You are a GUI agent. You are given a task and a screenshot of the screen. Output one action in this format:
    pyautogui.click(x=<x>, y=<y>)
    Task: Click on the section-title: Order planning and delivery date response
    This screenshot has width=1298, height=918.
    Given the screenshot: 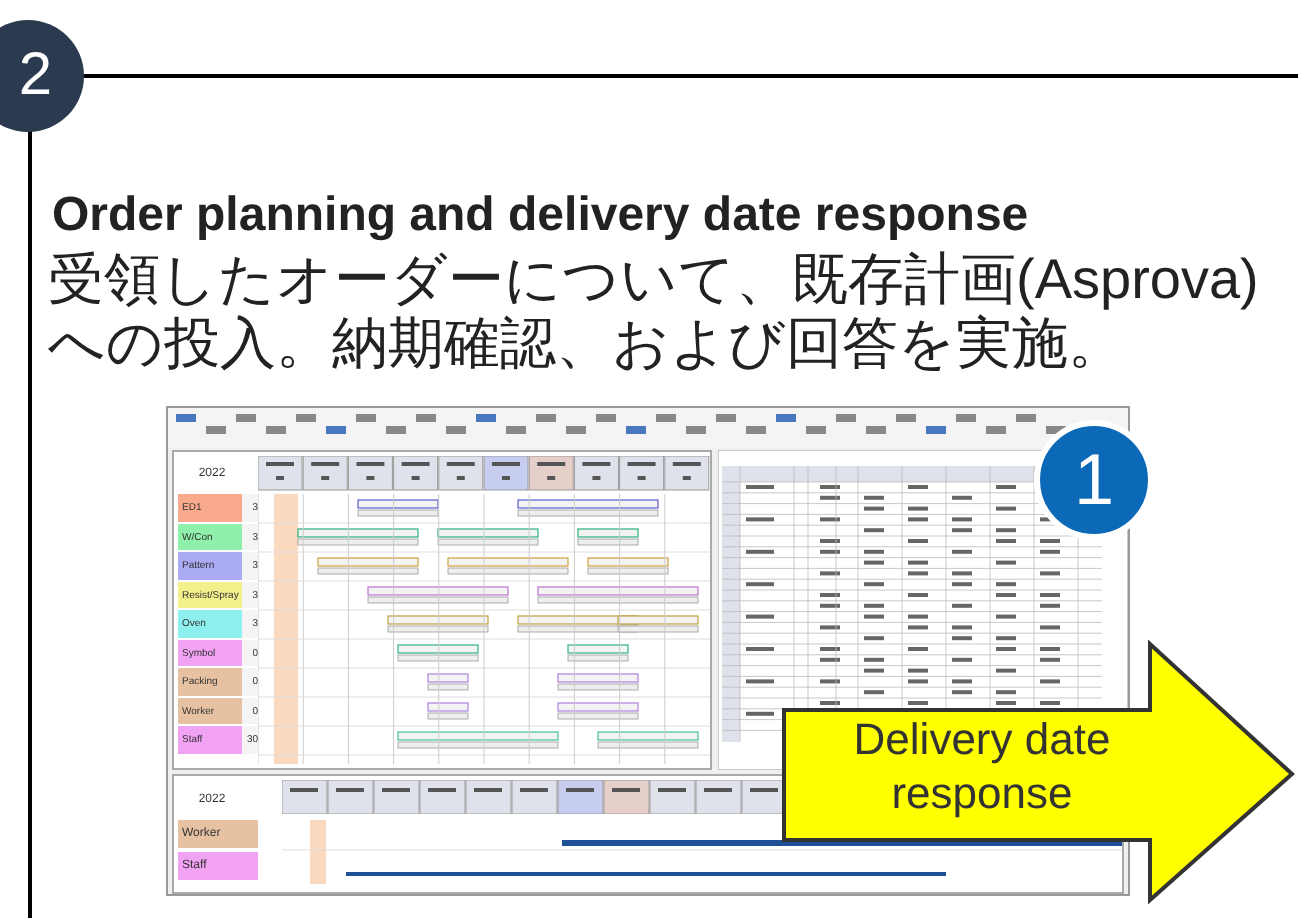 What is the action you would take?
    pyautogui.click(x=540, y=216)
    